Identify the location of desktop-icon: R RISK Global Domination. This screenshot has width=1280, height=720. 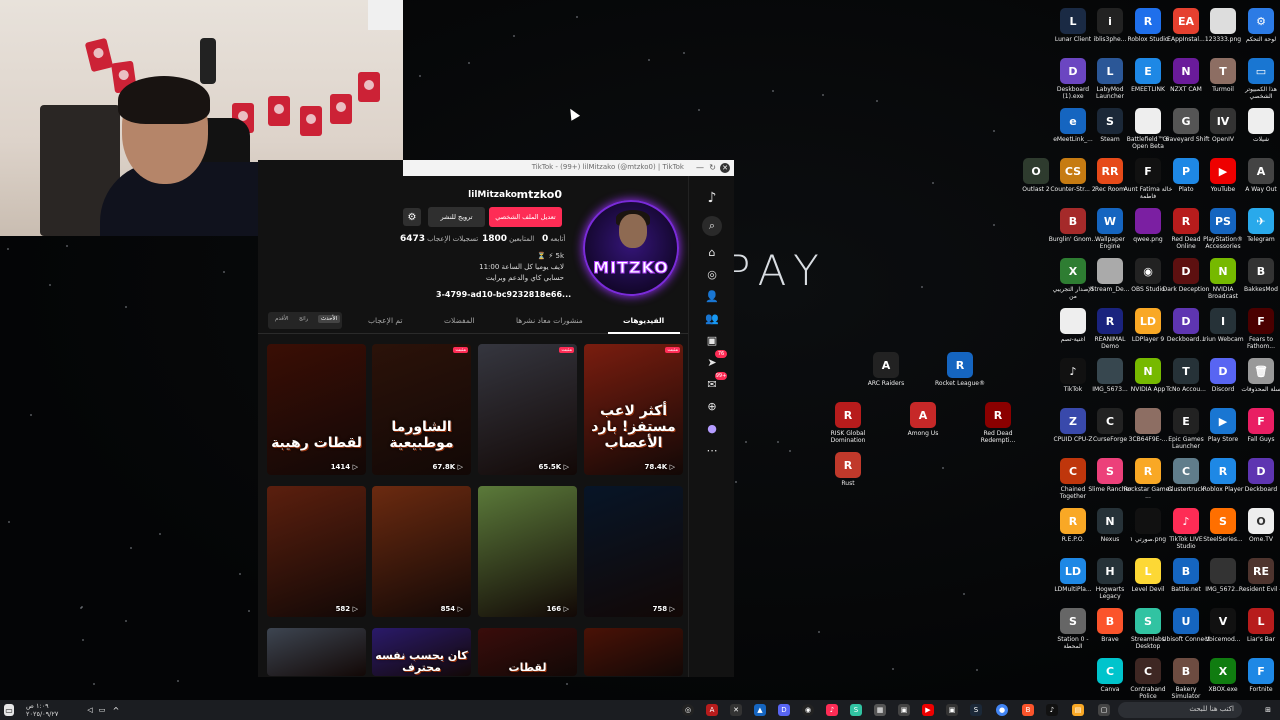
(848, 423).